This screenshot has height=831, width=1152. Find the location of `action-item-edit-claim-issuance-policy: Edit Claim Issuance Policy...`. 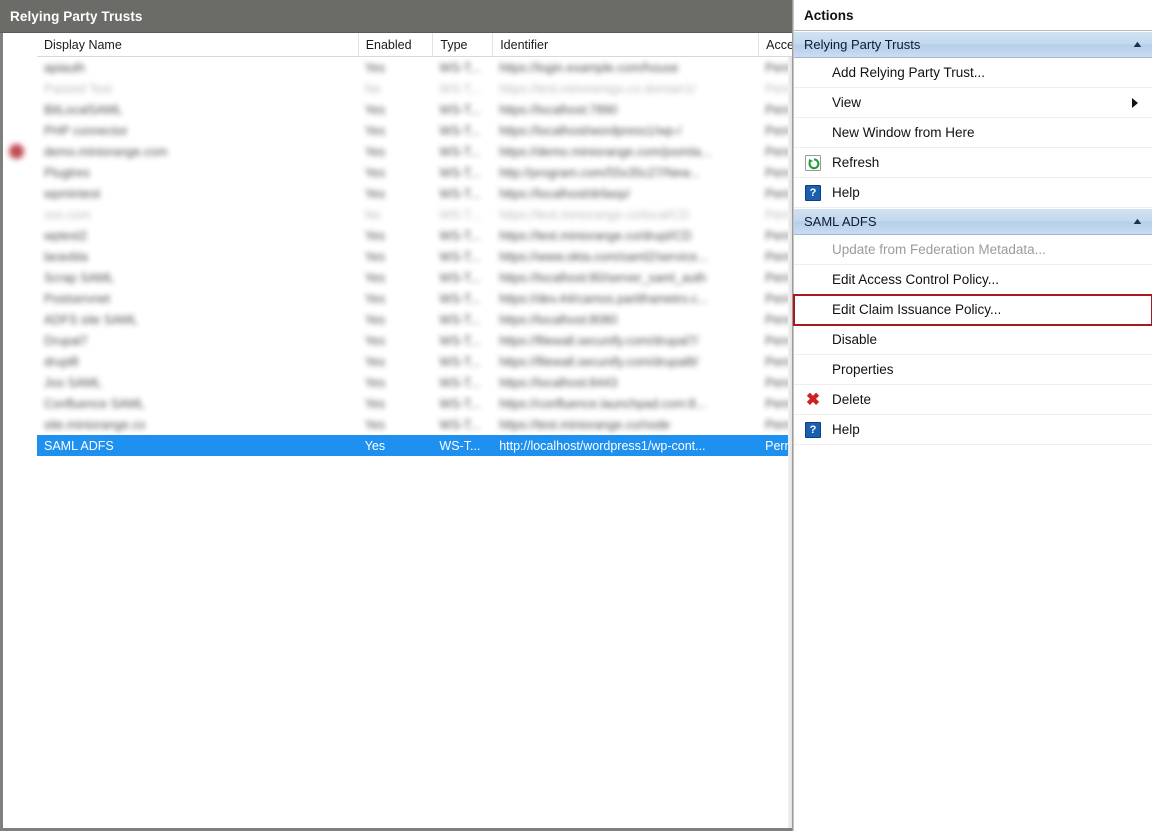

action-item-edit-claim-issuance-policy: Edit Claim Issuance Policy... is located at coordinates (972, 310).